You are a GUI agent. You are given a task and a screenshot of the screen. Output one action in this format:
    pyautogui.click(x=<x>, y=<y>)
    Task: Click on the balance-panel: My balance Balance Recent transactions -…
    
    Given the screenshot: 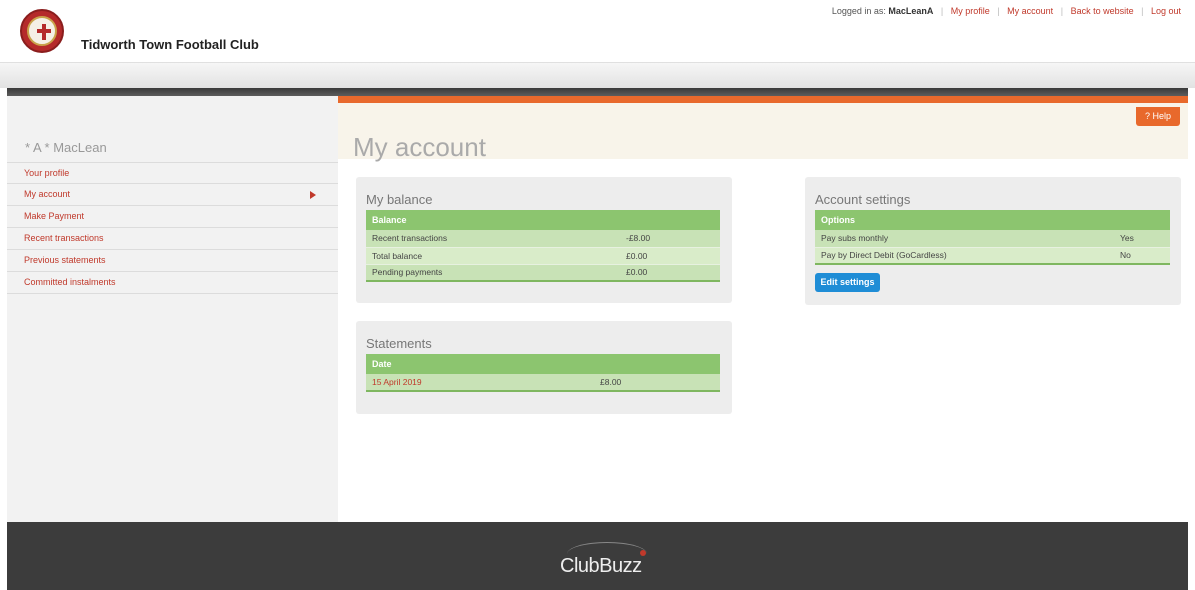 What is the action you would take?
    pyautogui.click(x=544, y=240)
    